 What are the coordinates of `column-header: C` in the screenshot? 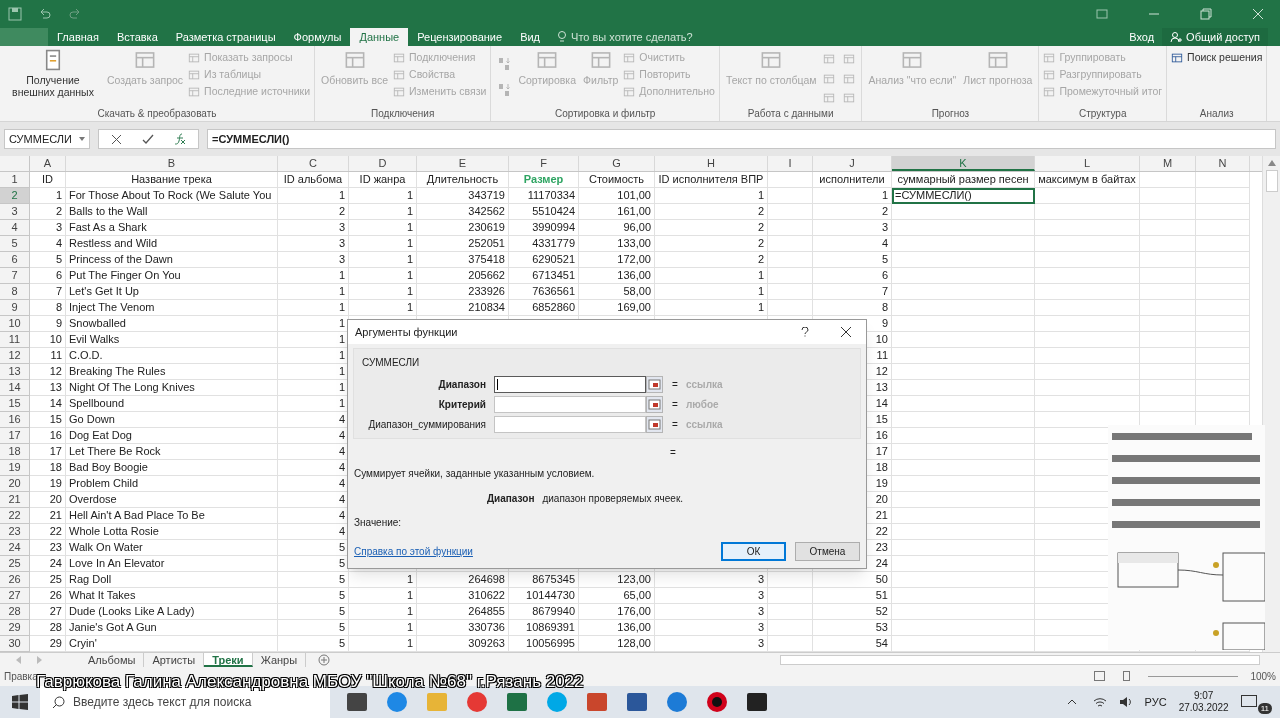 It's located at (313, 163).